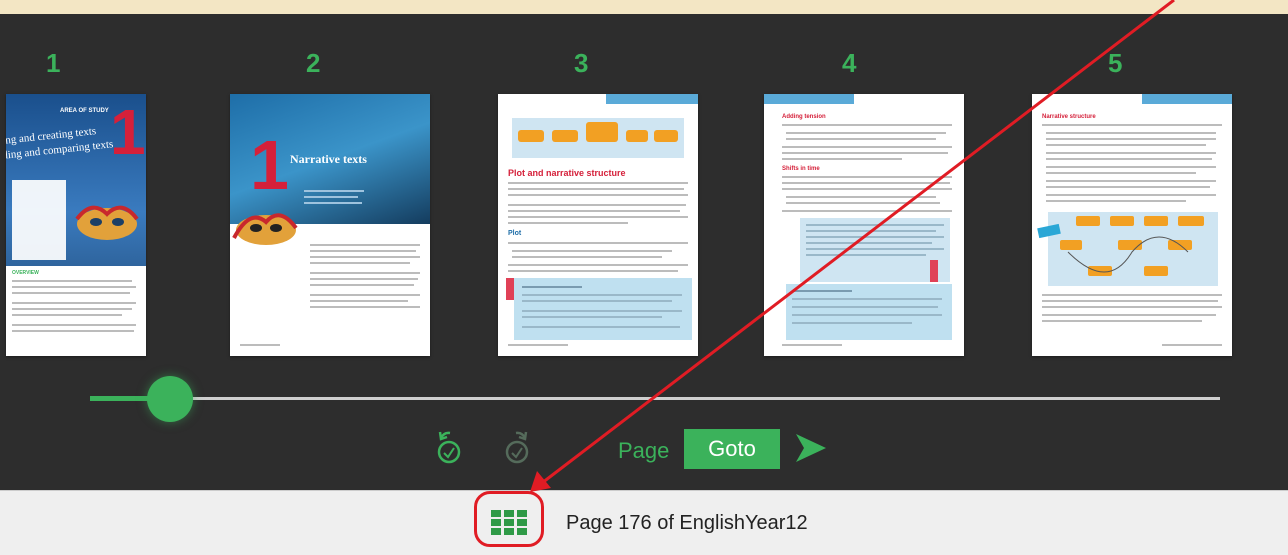 The height and width of the screenshot is (555, 1288). I want to click on section-heading: Adding tension, so click(804, 117).